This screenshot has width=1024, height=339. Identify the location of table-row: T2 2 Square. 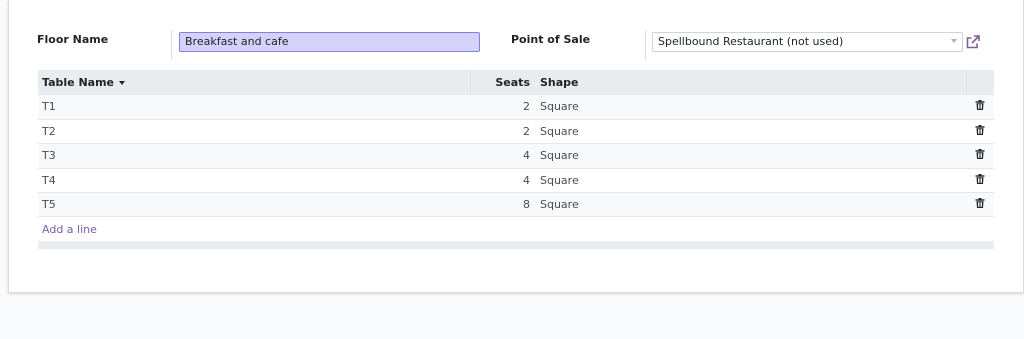
(516, 131).